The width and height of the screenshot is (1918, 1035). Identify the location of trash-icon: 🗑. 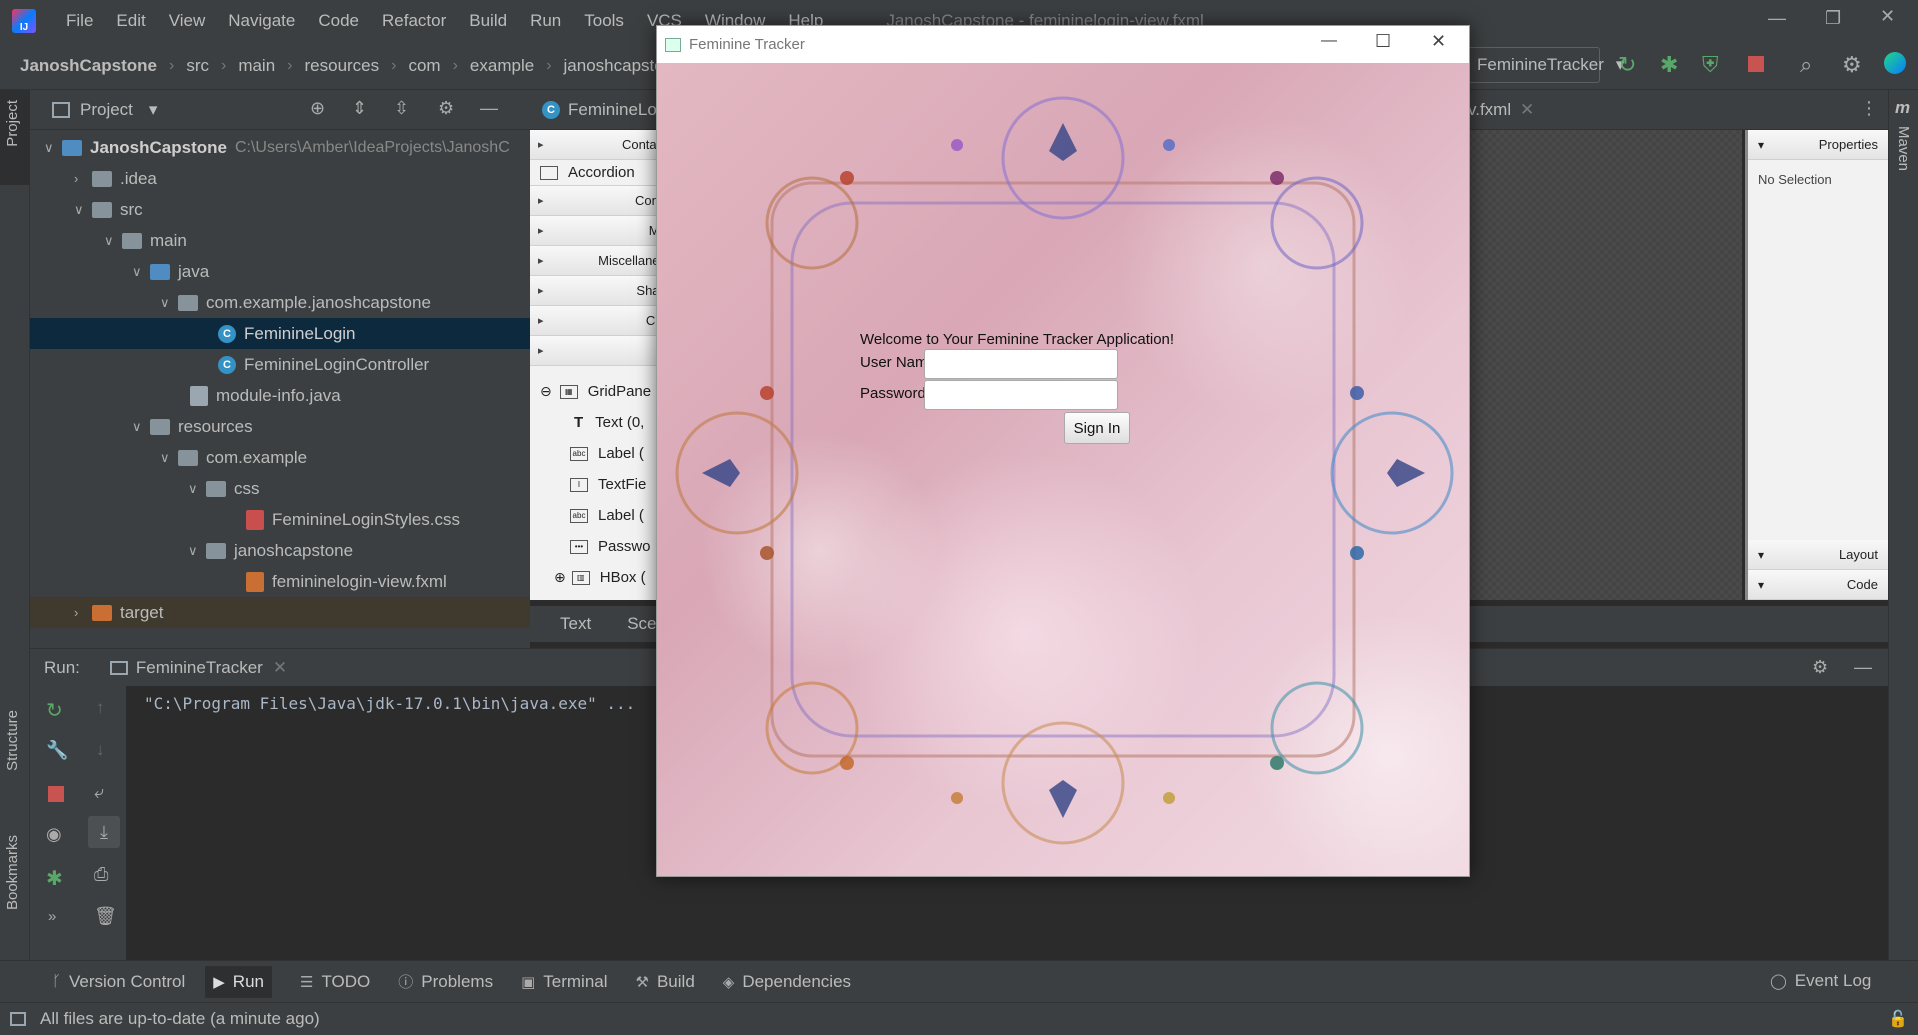
(105, 916).